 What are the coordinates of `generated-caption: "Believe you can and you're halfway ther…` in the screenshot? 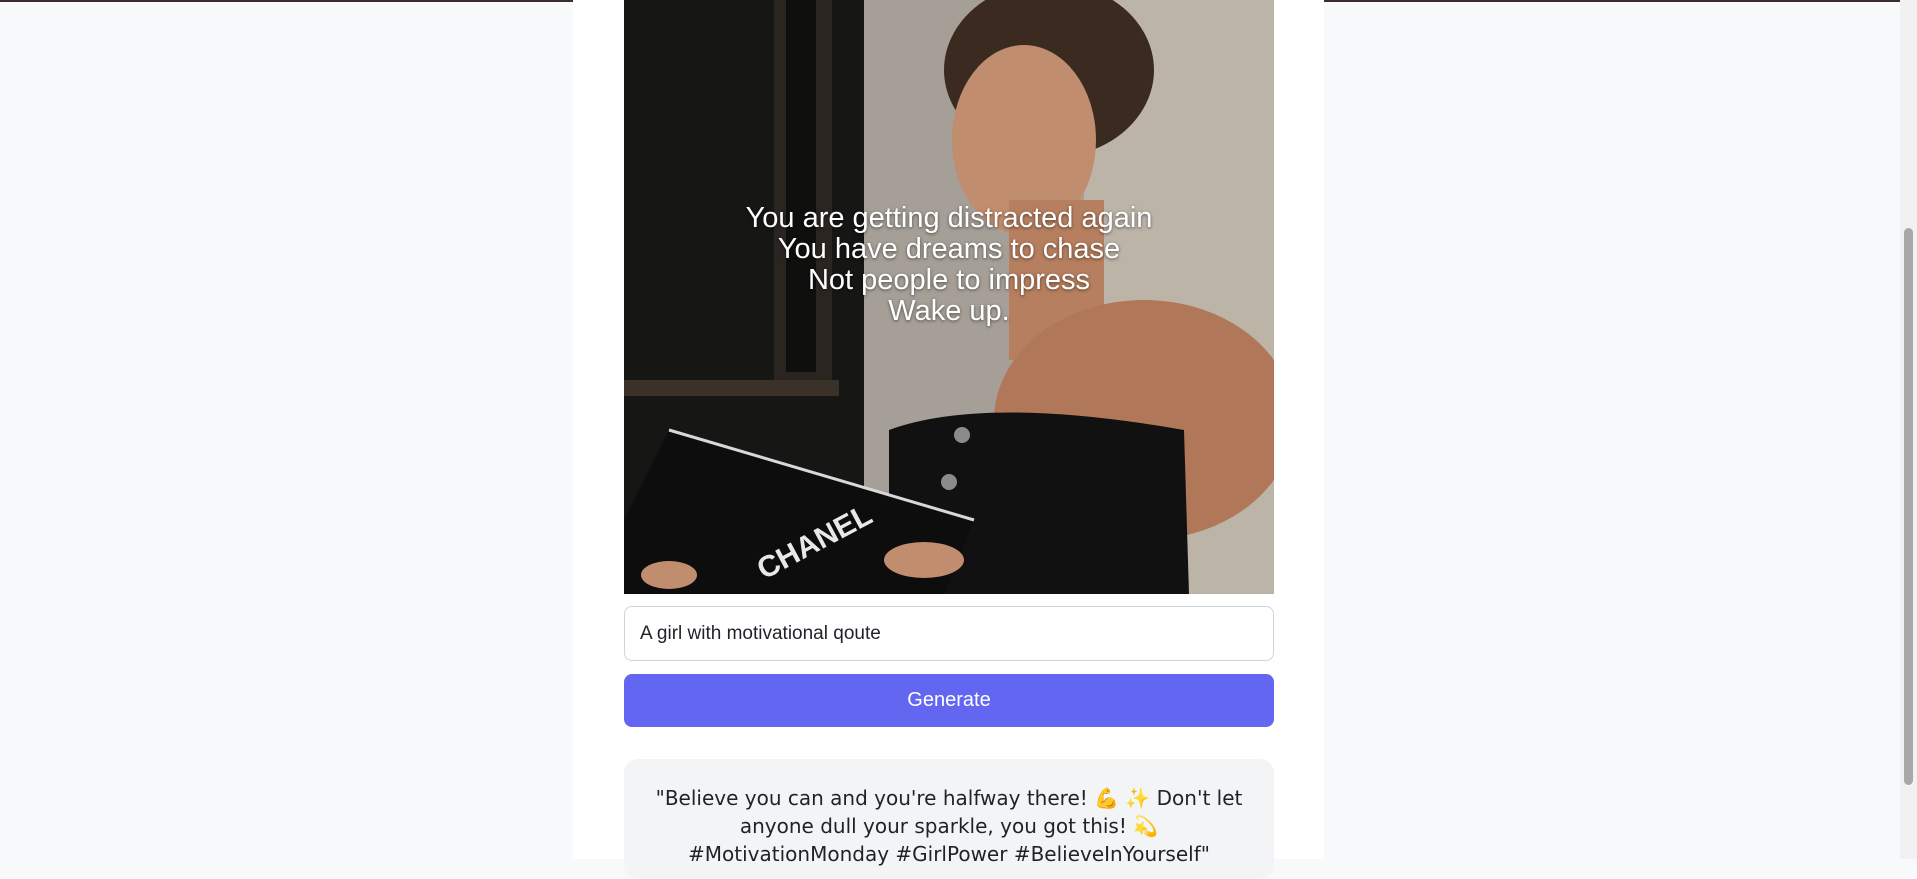 It's located at (949, 819).